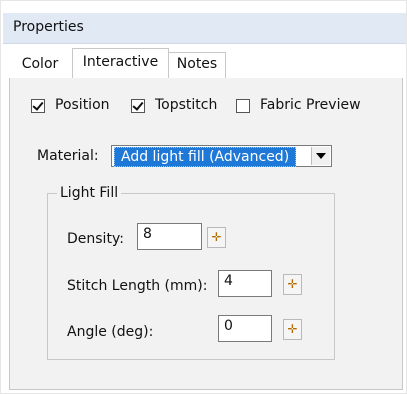 The height and width of the screenshot is (394, 407). Describe the element at coordinates (186, 105) in the screenshot. I see `topstitch-label: Topstitch` at that location.